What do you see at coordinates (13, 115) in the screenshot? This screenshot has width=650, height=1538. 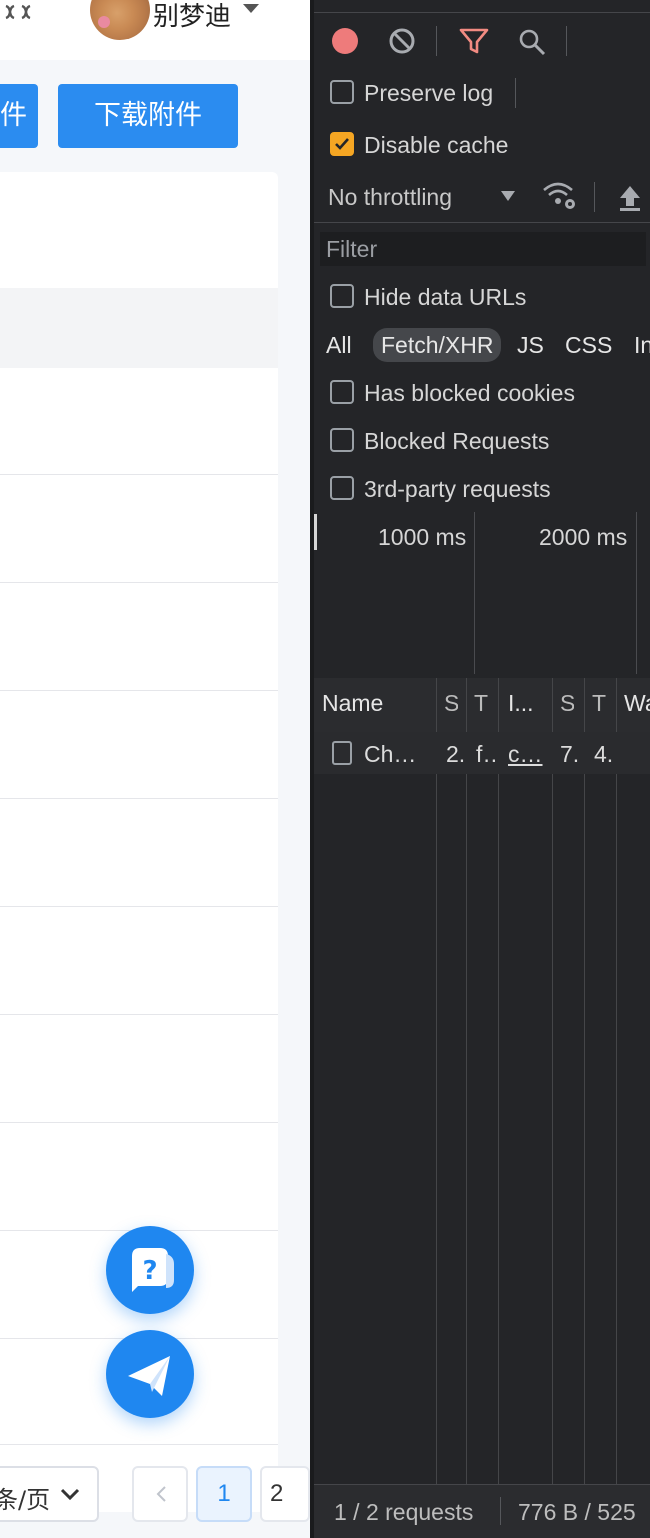 I see `partial-action-label: 件` at bounding box center [13, 115].